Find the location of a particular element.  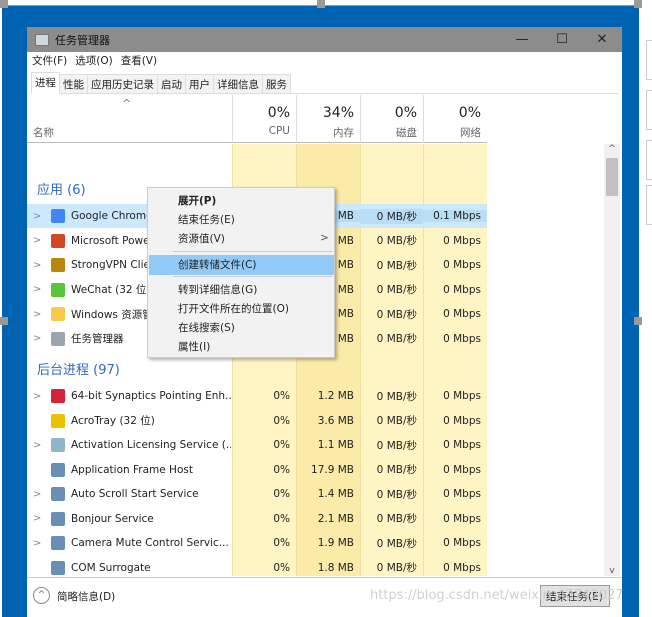

cell-mem: 2.1 MB is located at coordinates (335, 518).